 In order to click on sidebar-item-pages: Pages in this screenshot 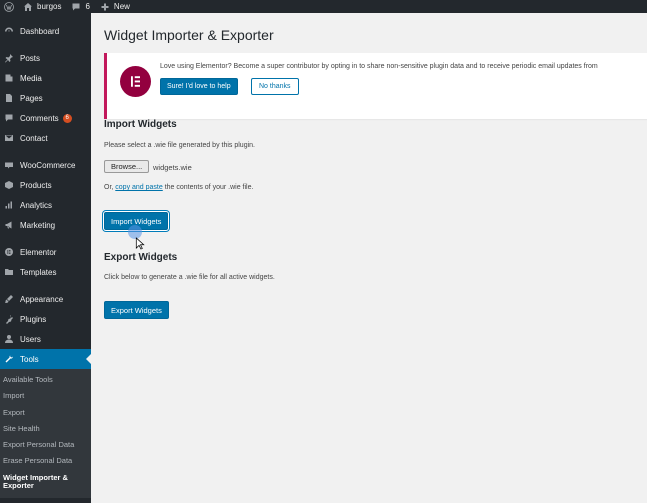, I will do `click(45, 98)`.